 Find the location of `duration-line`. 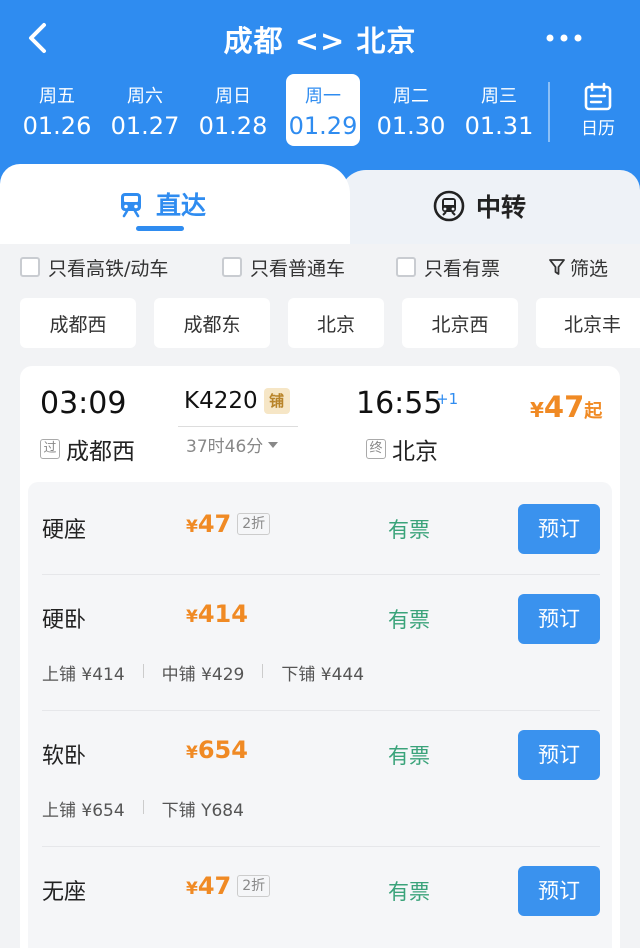

duration-line is located at coordinates (238, 426).